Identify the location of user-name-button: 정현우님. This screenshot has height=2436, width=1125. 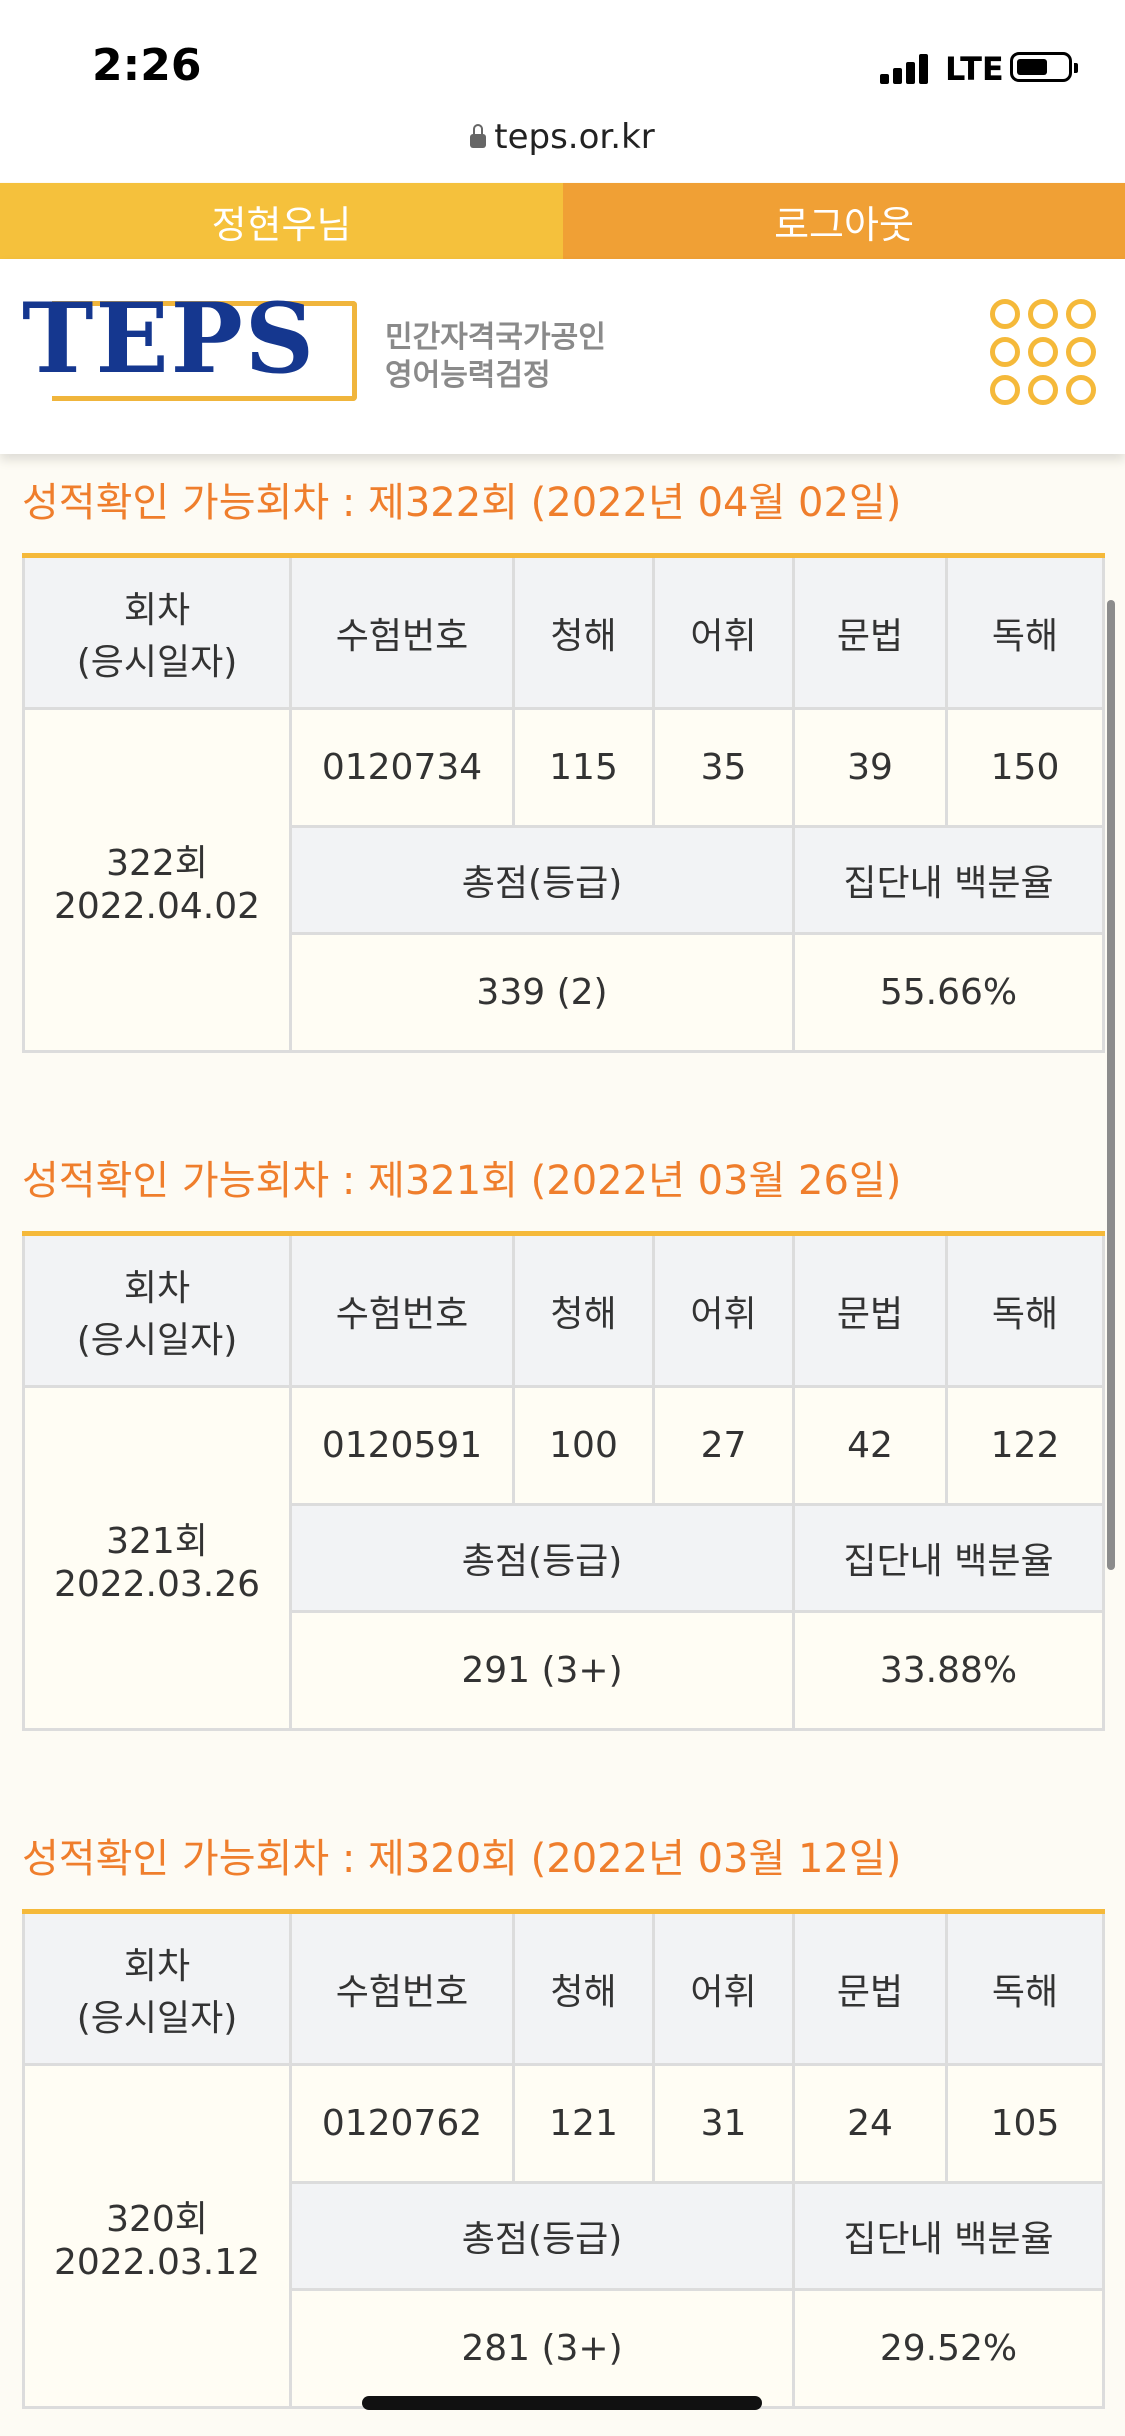
(281, 221).